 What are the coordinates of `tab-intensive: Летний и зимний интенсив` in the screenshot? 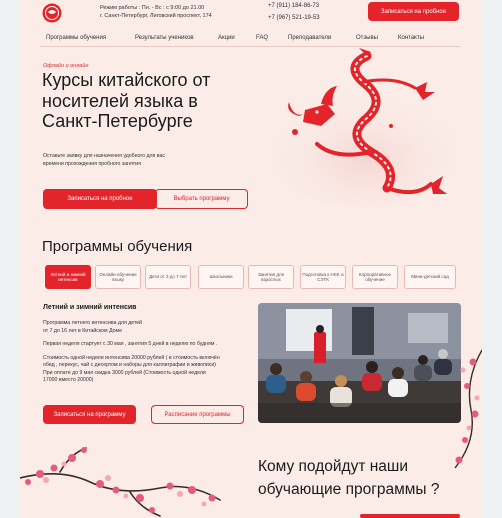 It's located at (68, 277).